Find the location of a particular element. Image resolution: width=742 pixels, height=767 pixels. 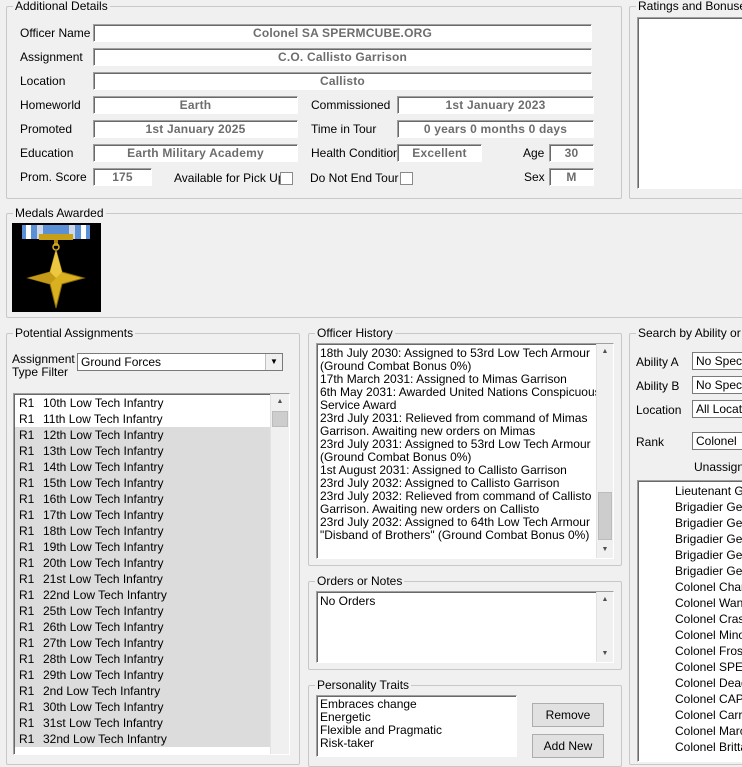

available-pickup-checkbox is located at coordinates (286, 178).